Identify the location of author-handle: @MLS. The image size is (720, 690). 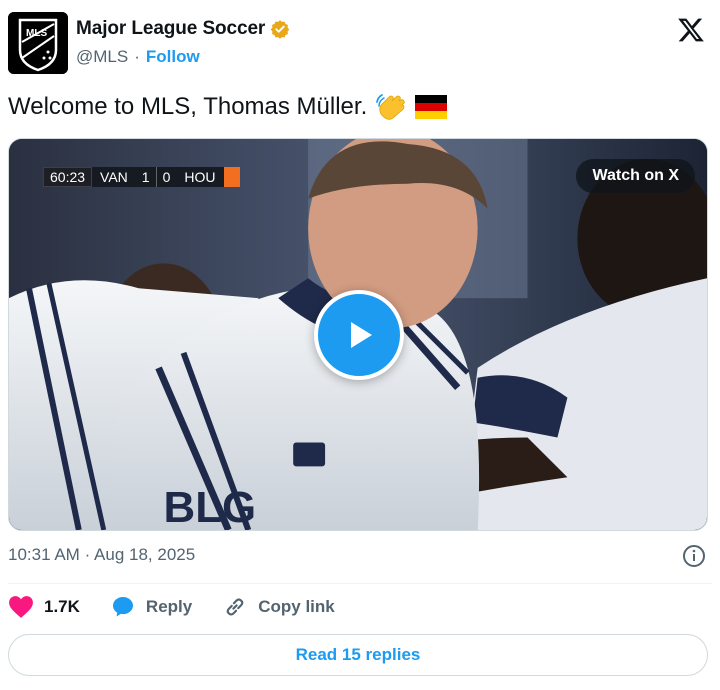
(102, 57).